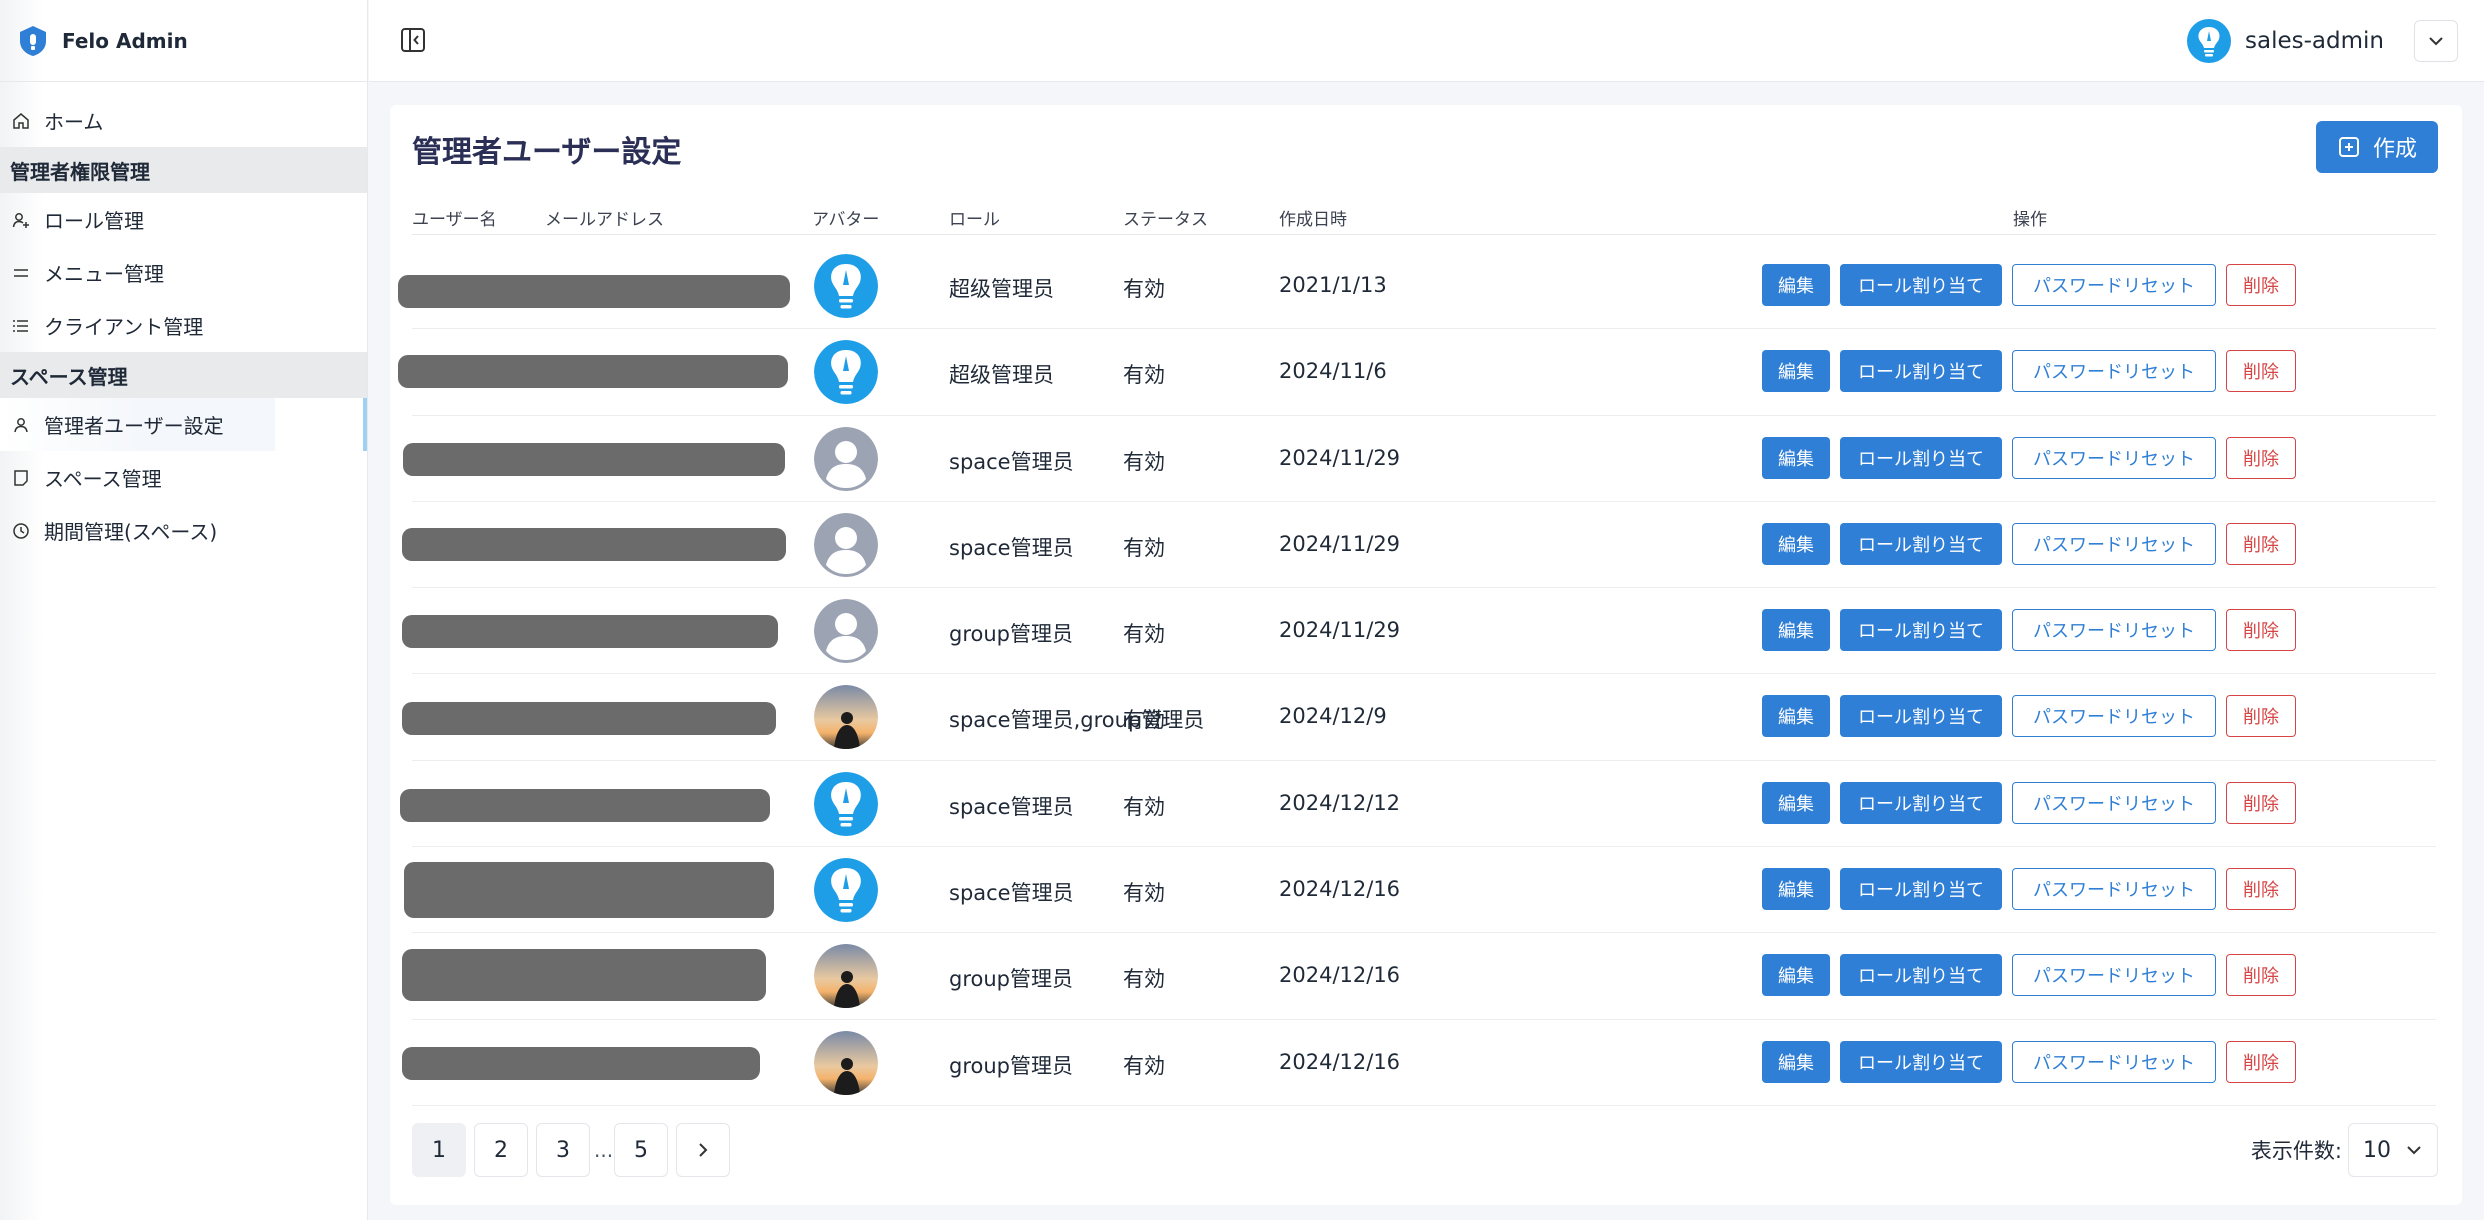 The width and height of the screenshot is (2484, 1220). I want to click on table-header: ユーザー名 メールアドレス アバター ロール ステータス 作成日時 操作, so click(1424, 216).